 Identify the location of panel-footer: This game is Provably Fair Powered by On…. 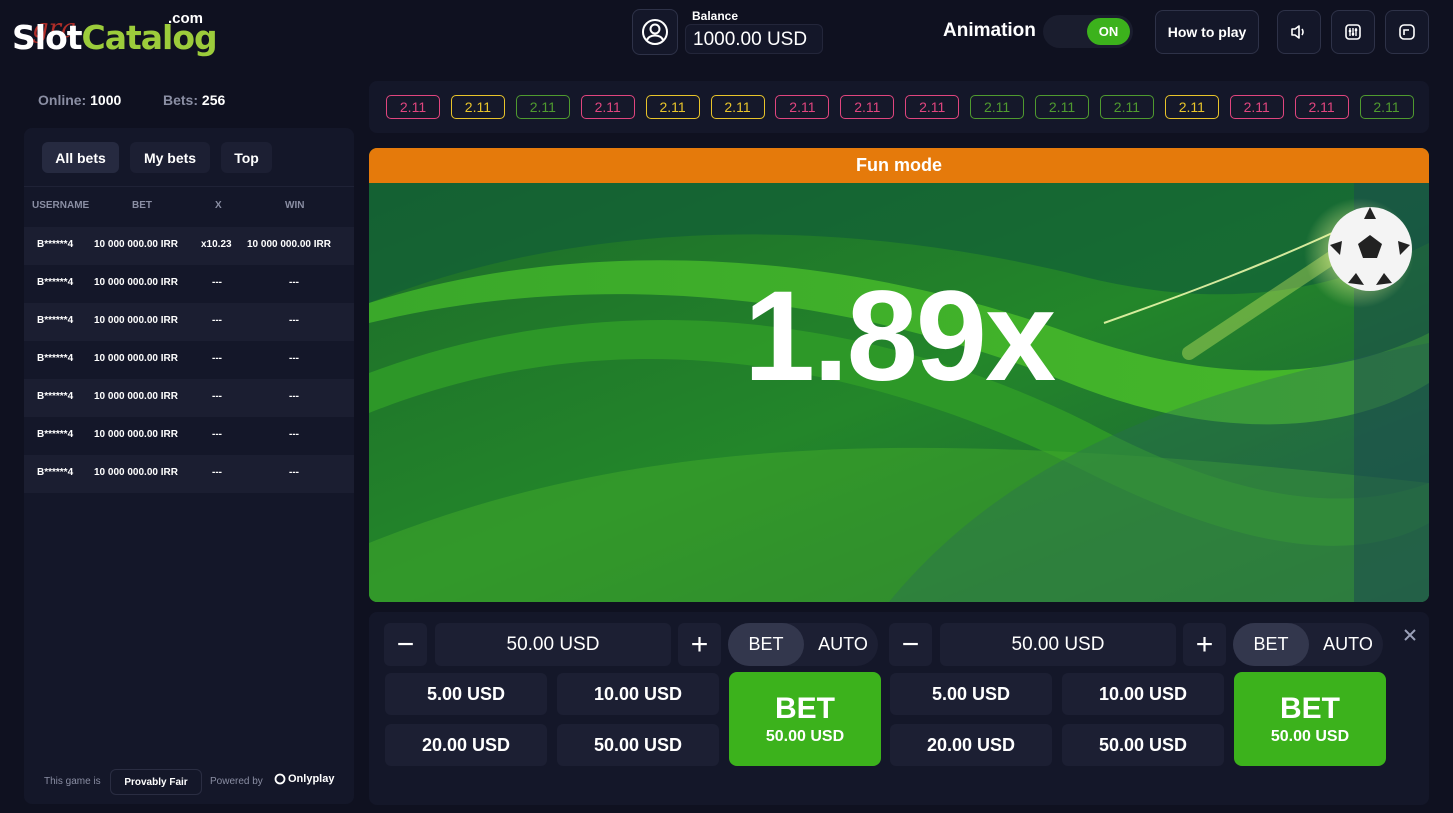
(189, 783).